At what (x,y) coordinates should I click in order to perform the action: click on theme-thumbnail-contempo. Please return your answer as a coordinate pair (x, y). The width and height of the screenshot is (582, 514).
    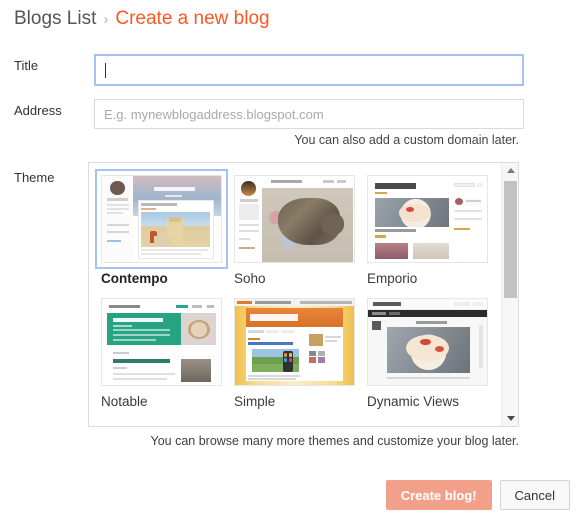
    Looking at the image, I should click on (161, 219).